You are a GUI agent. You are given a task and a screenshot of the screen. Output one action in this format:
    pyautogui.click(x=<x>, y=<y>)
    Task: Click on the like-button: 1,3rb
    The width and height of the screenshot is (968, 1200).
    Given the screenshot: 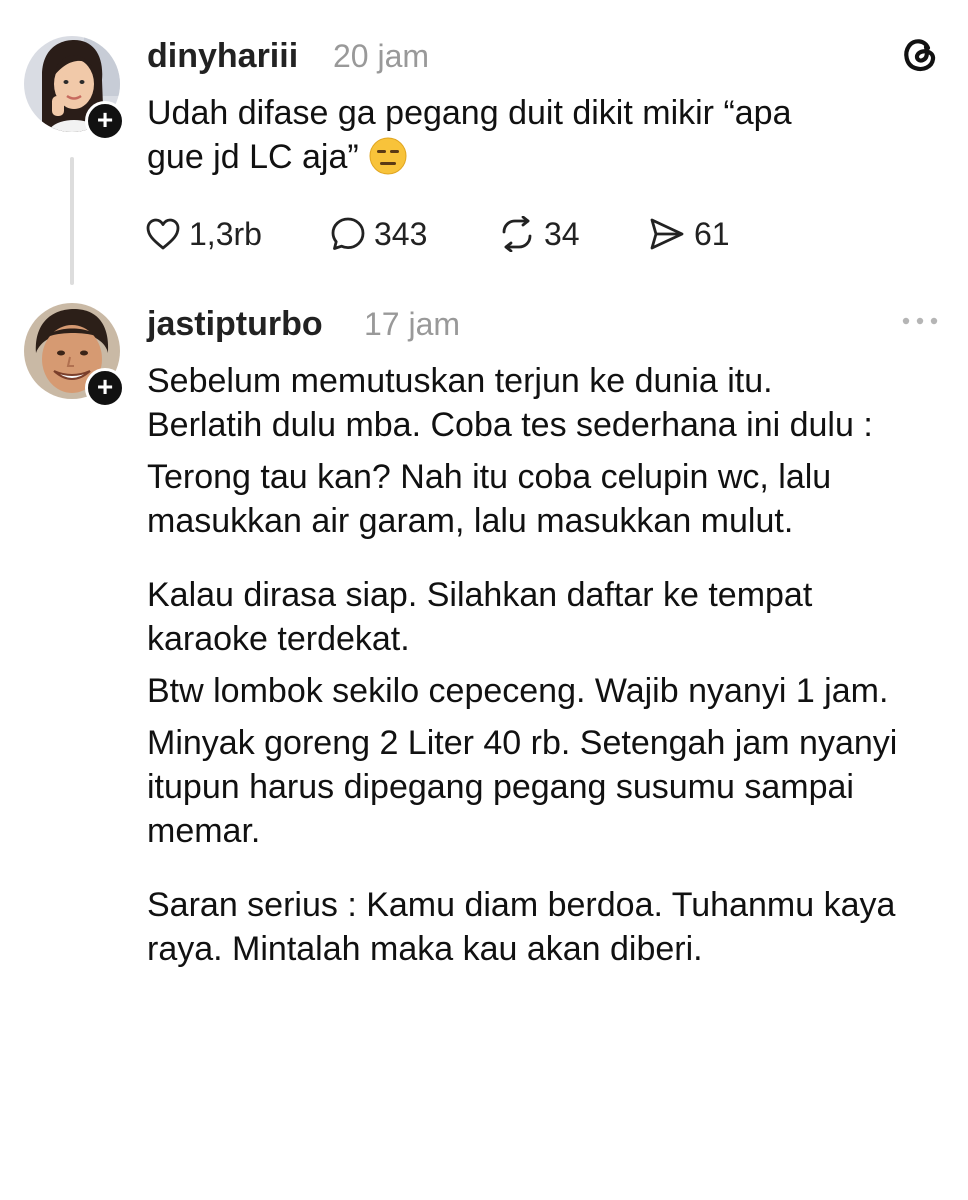 What is the action you would take?
    pyautogui.click(x=203, y=234)
    